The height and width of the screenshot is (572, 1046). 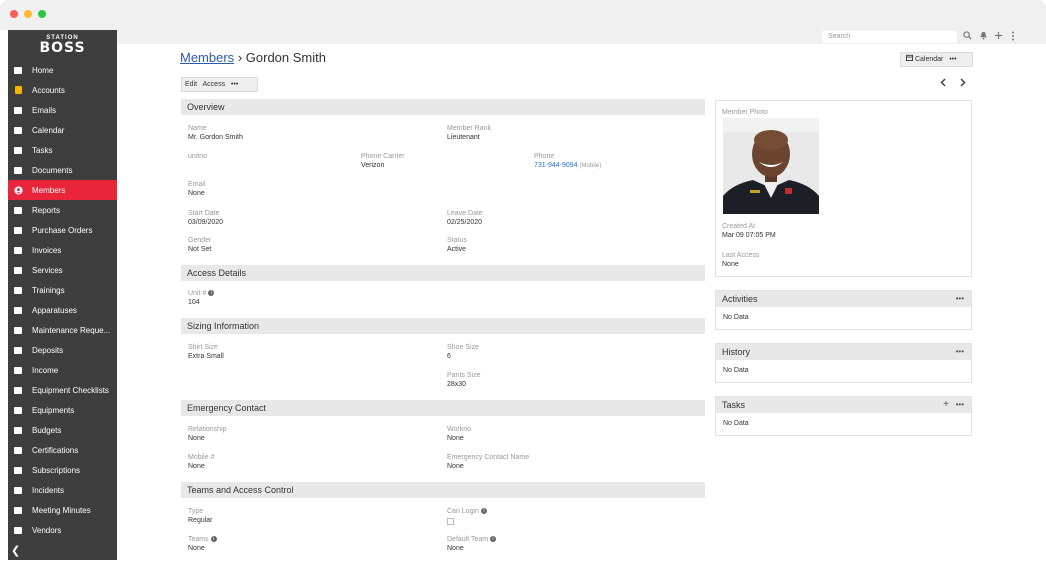 I want to click on sidebar-item-trainings: Trainings, so click(x=62, y=290).